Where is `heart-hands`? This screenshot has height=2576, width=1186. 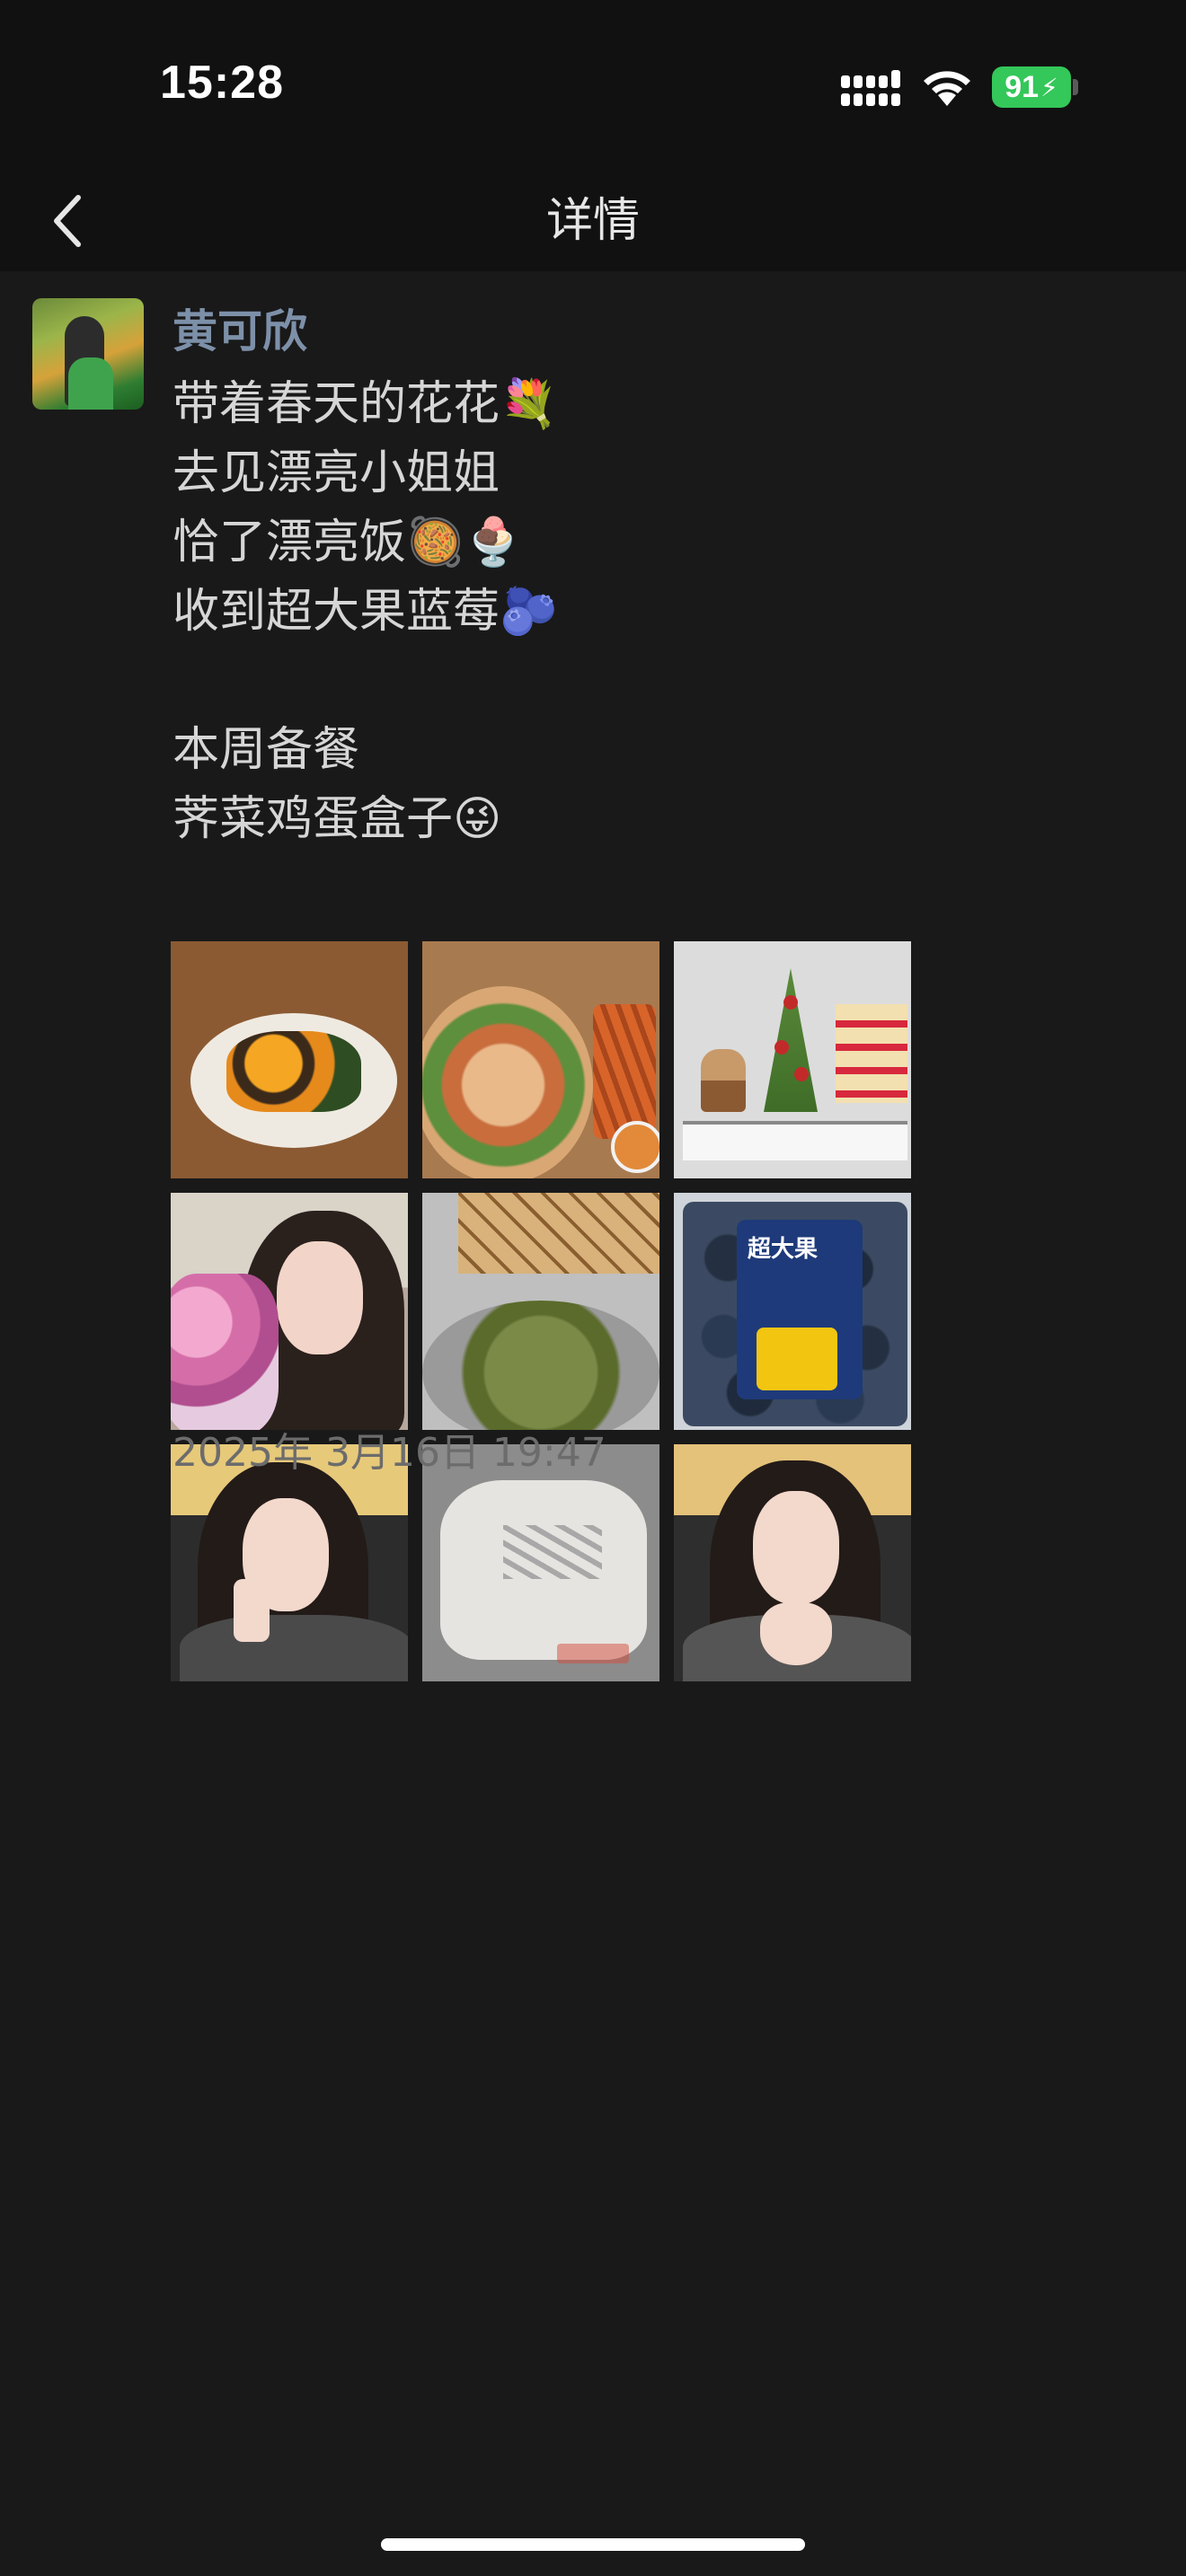
heart-hands is located at coordinates (796, 1633).